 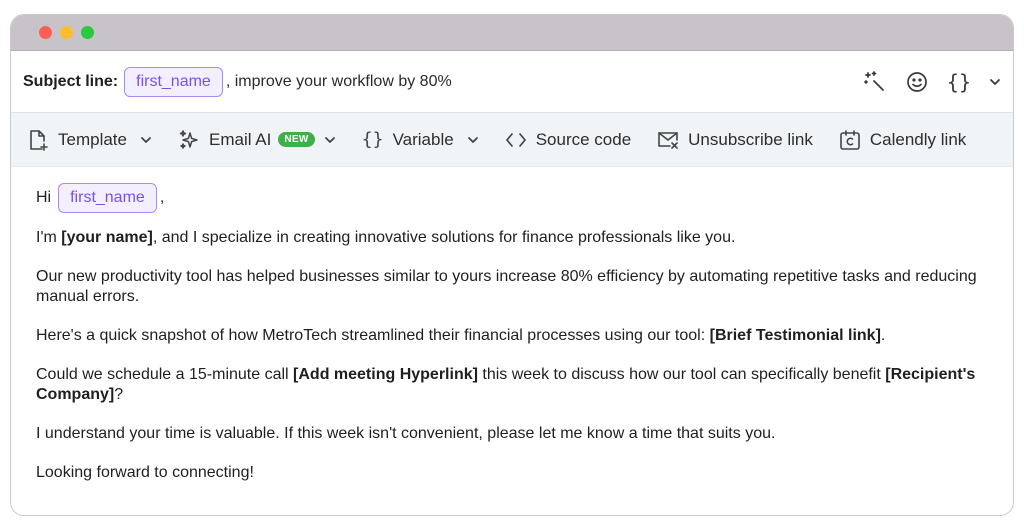 I want to click on sparkle-icon, so click(x=189, y=140).